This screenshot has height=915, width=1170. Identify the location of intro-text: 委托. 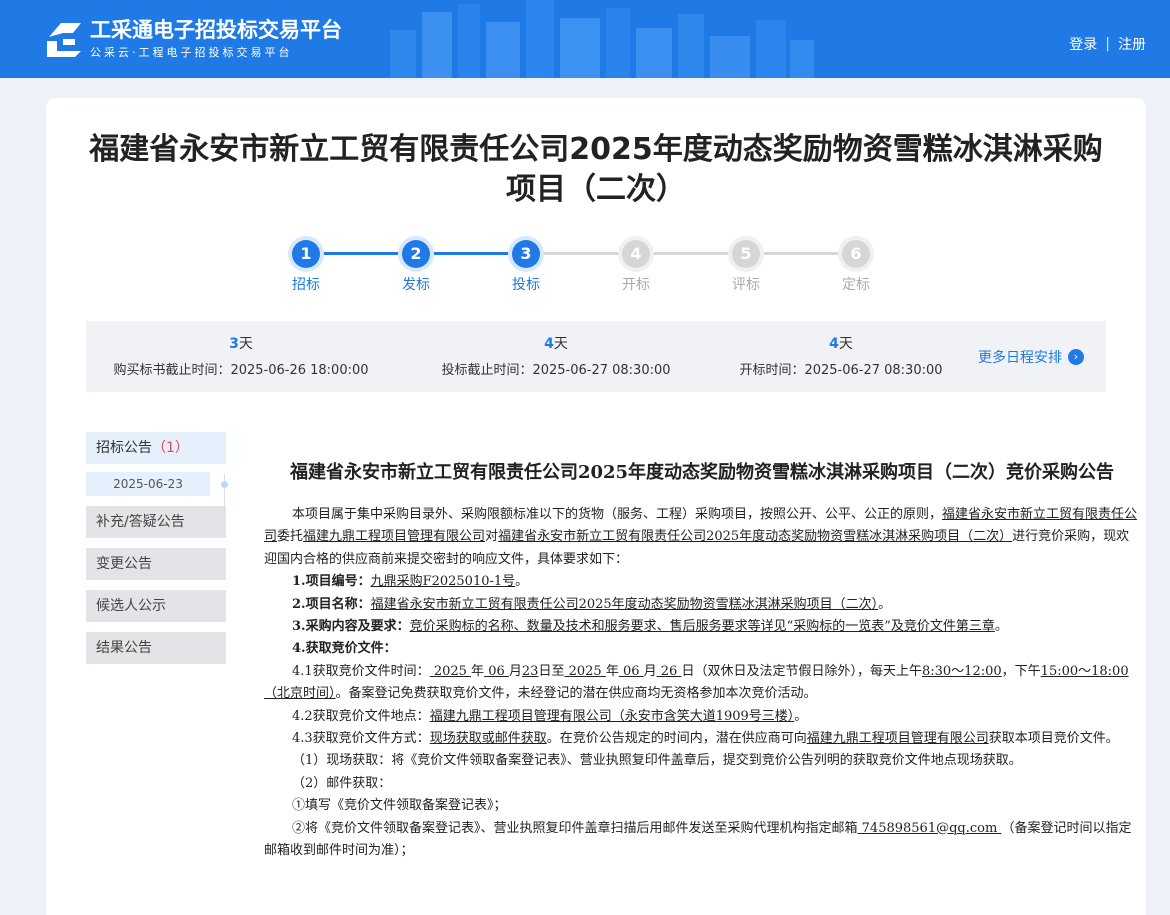
(290, 537).